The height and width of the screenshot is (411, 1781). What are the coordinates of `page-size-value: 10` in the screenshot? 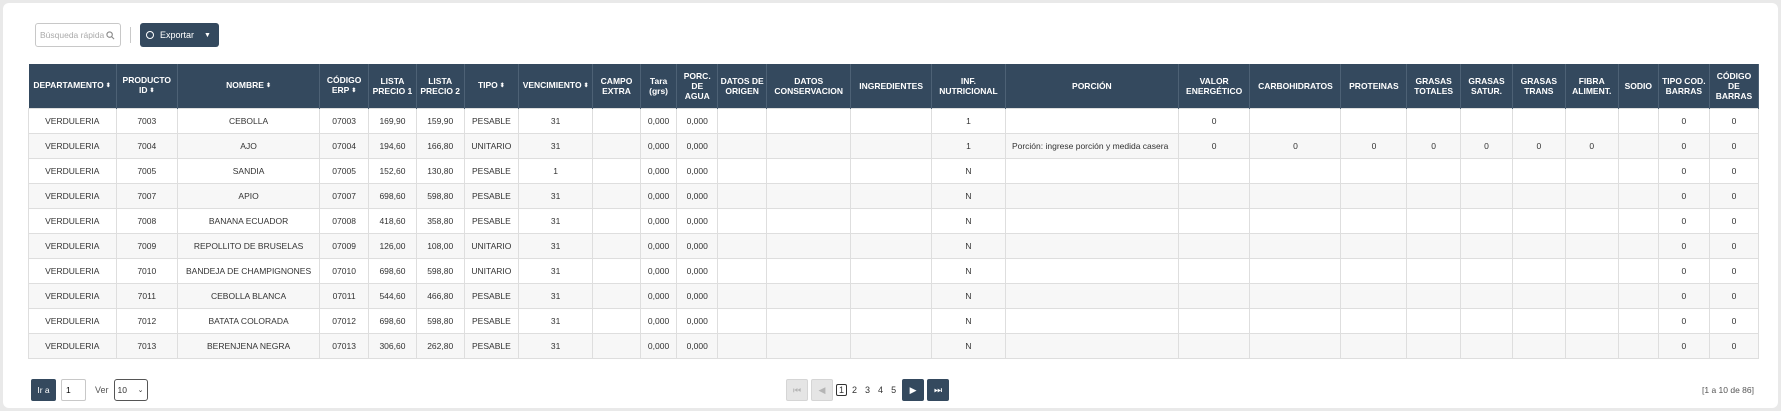 It's located at (122, 390).